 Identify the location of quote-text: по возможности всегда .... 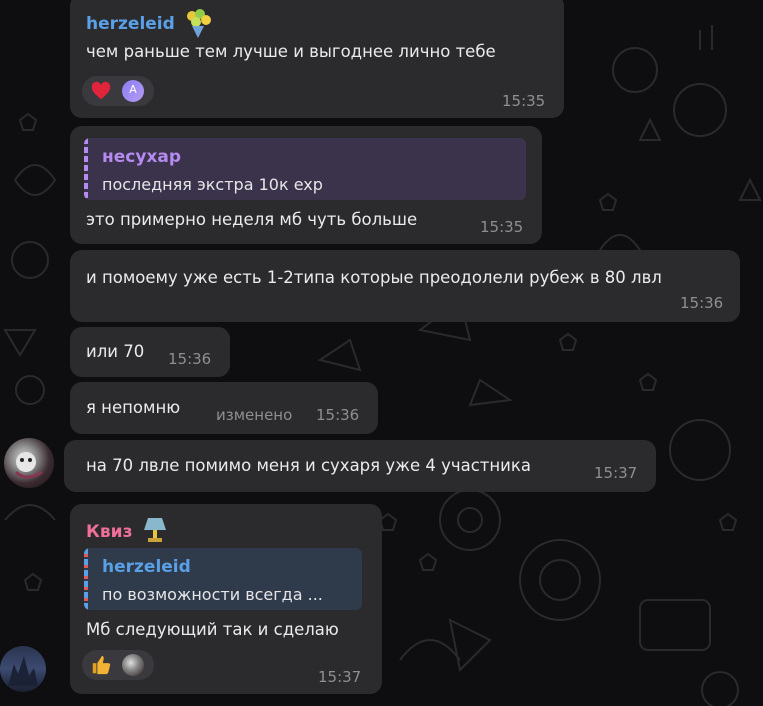
(212, 594).